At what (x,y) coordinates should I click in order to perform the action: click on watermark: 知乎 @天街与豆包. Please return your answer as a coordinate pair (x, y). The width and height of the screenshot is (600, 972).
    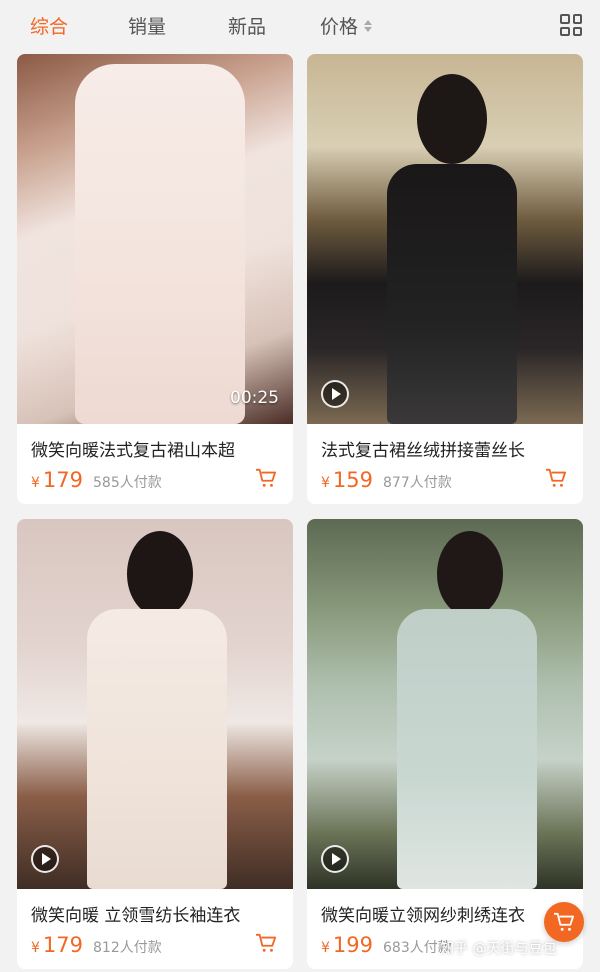
    Looking at the image, I should click on (498, 949).